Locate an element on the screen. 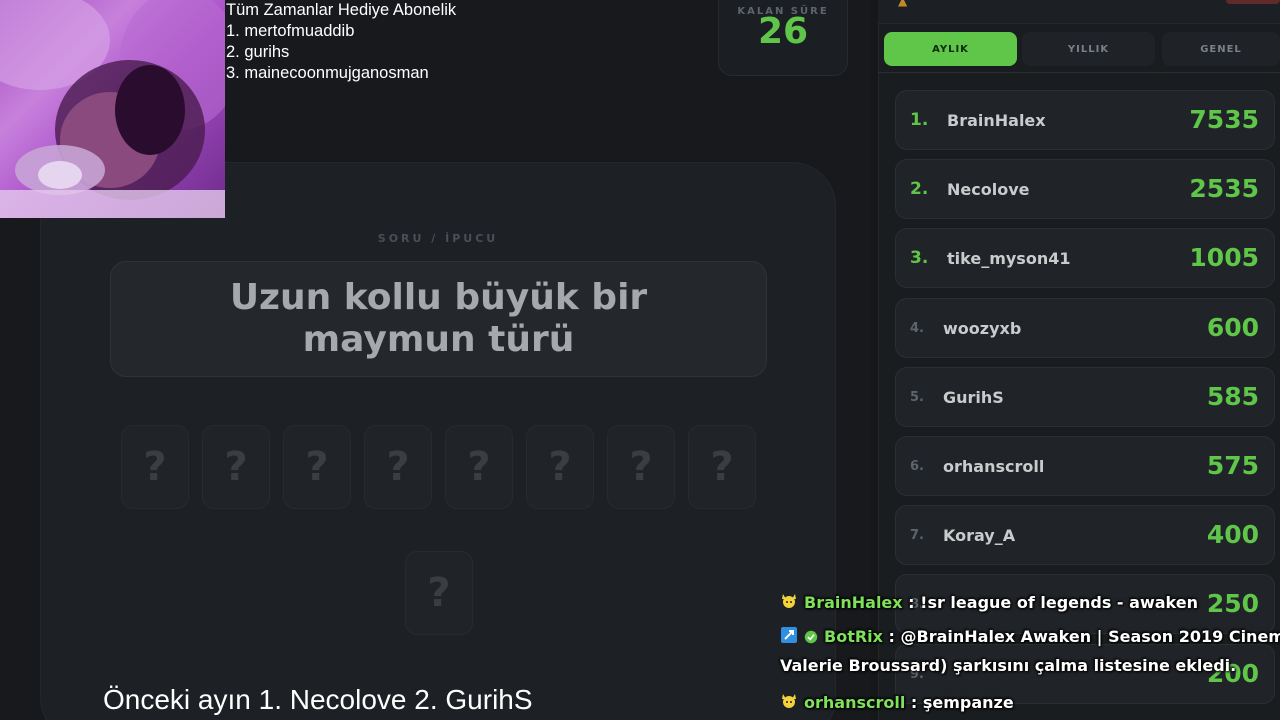  timer-box: KALAN SÜRE 26 is located at coordinates (783, 38).